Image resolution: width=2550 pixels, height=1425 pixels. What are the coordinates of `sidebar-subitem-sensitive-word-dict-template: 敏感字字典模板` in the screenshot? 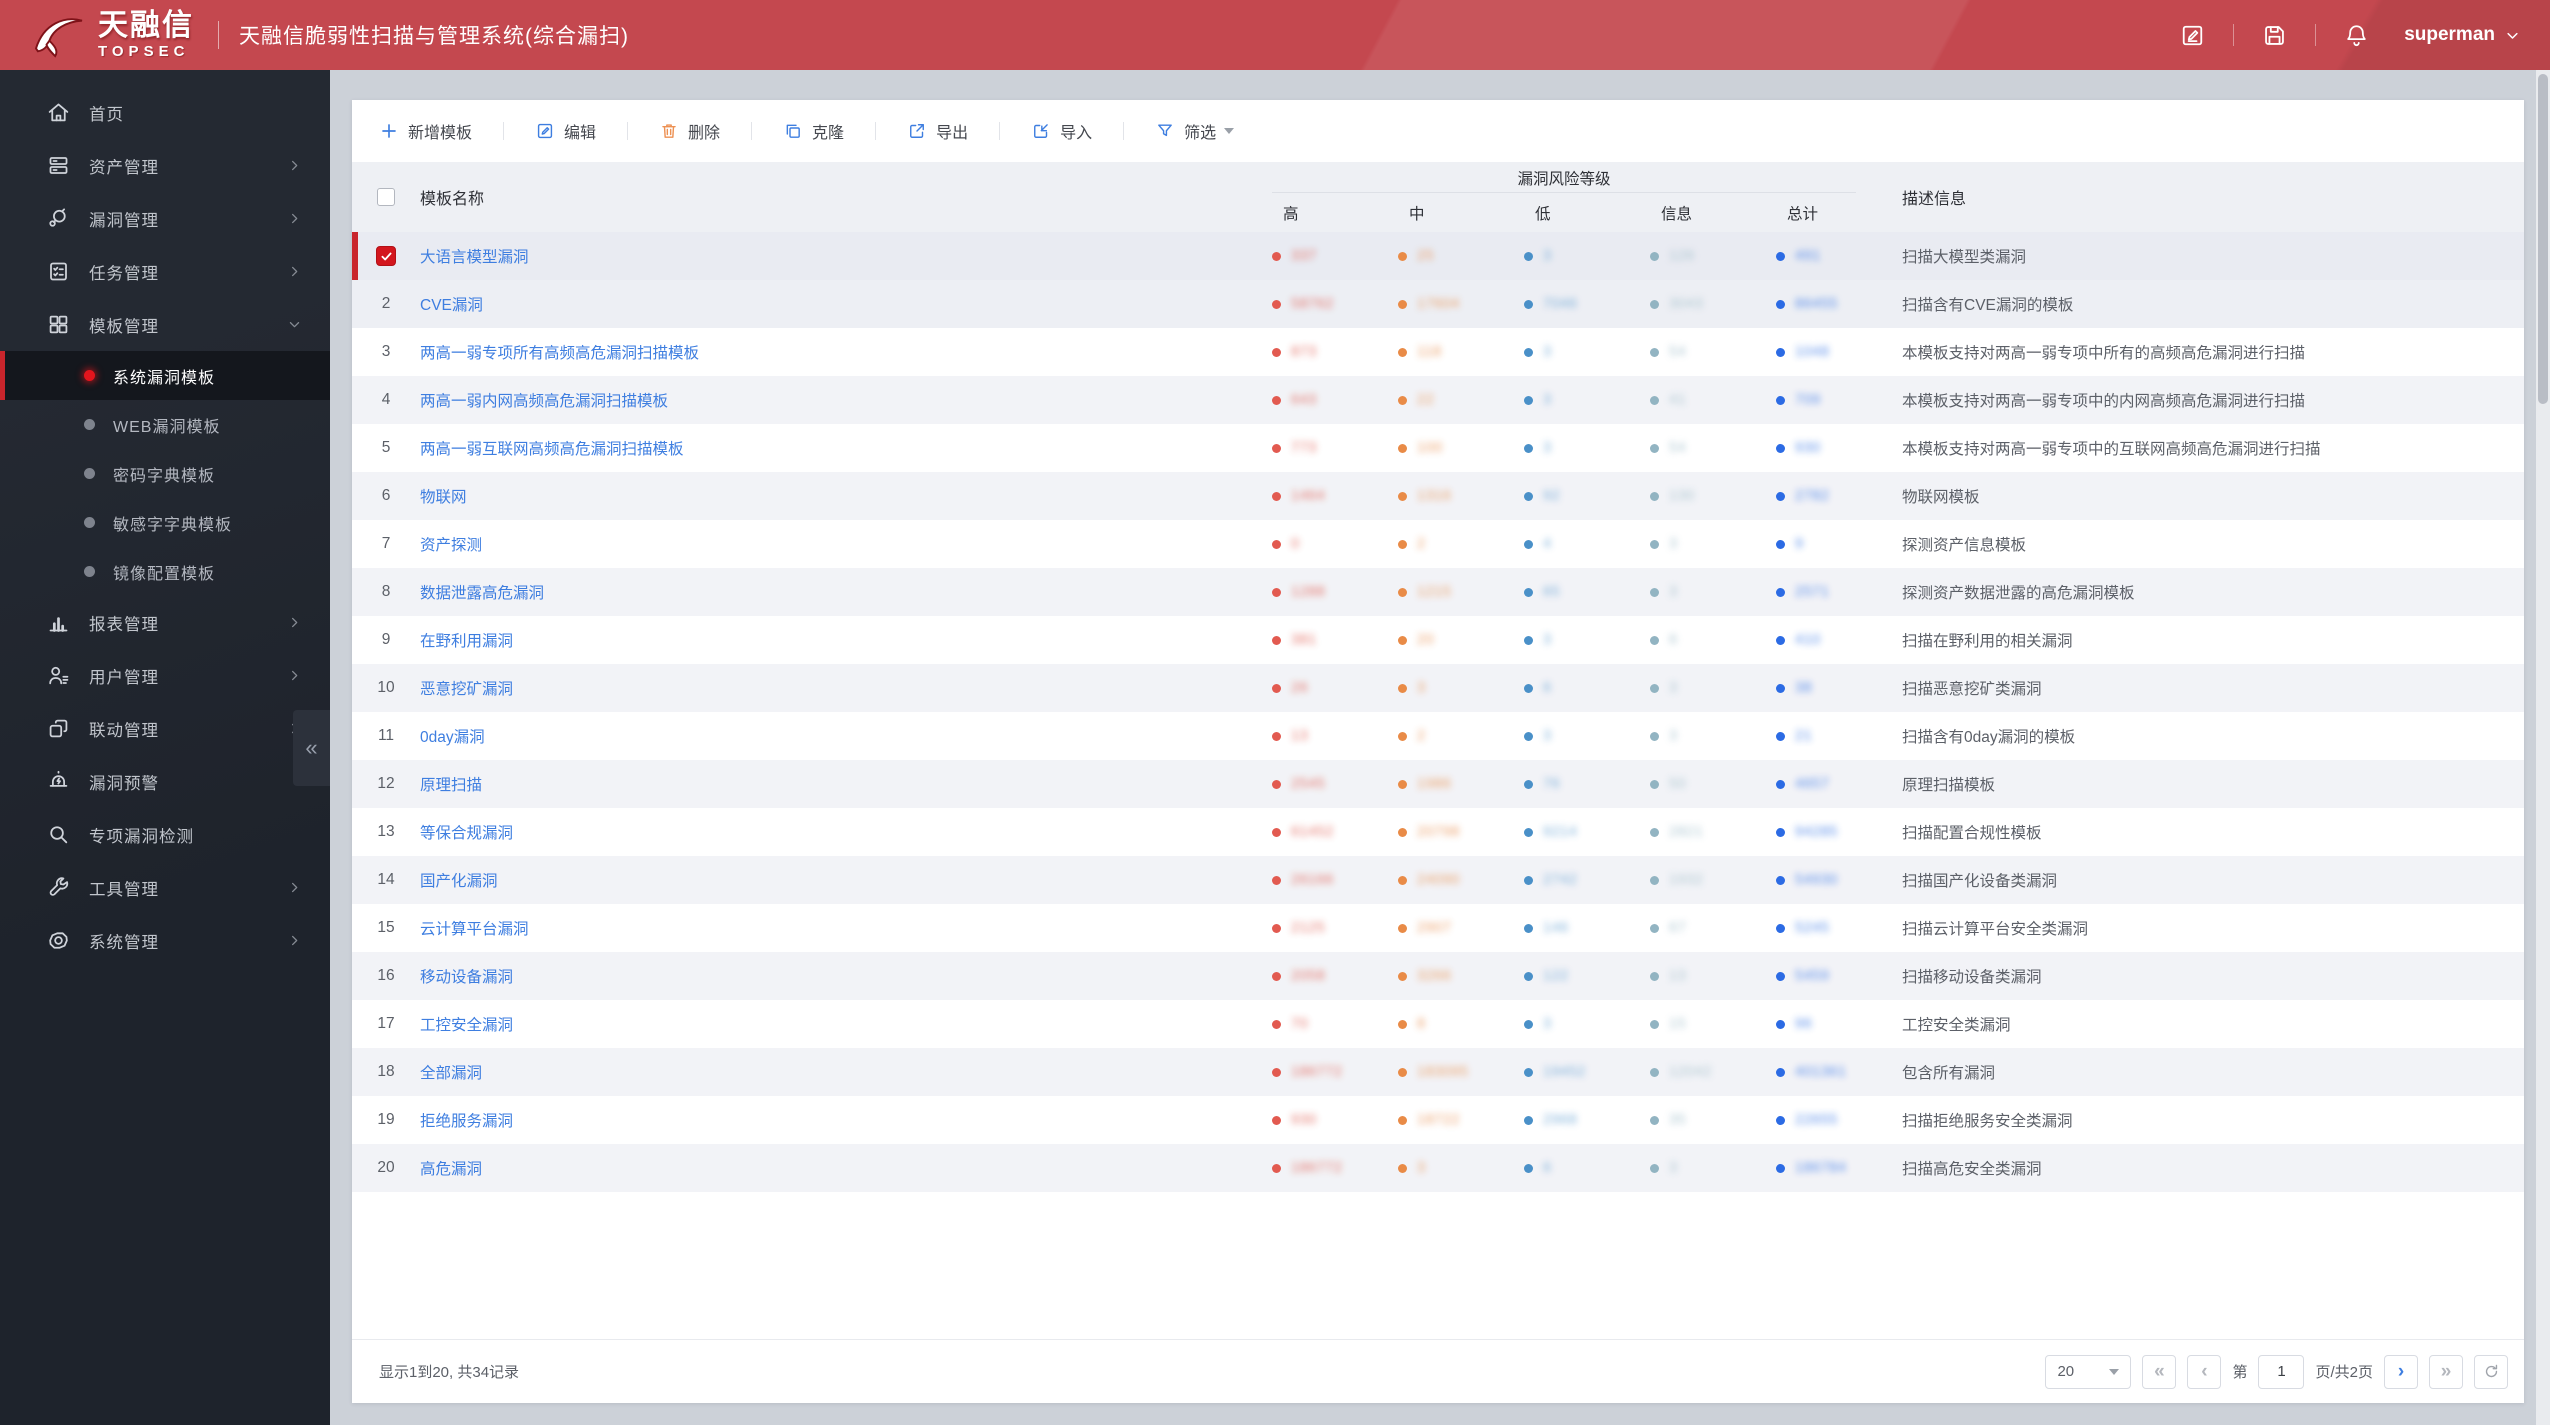 It's located at (165, 522).